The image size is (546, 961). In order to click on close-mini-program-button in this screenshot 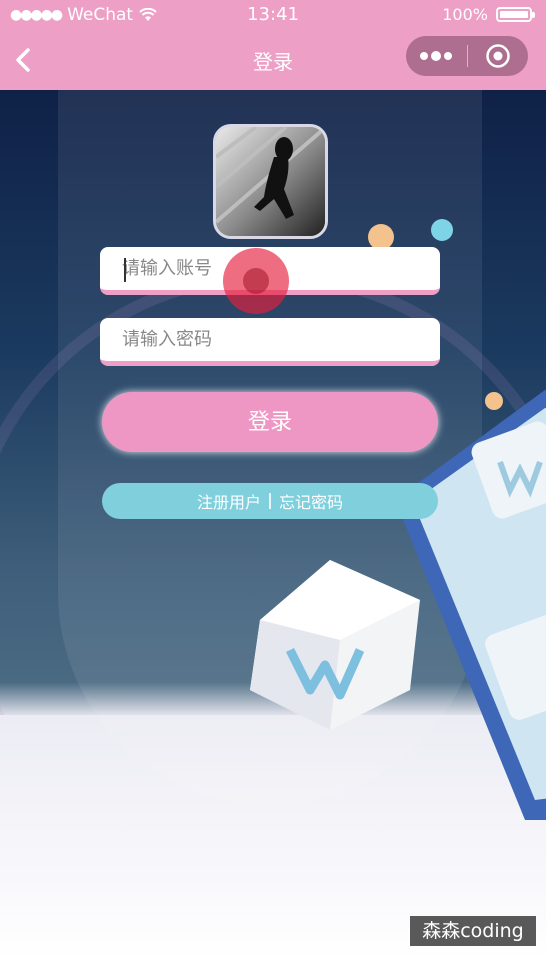, I will do `click(498, 56)`.